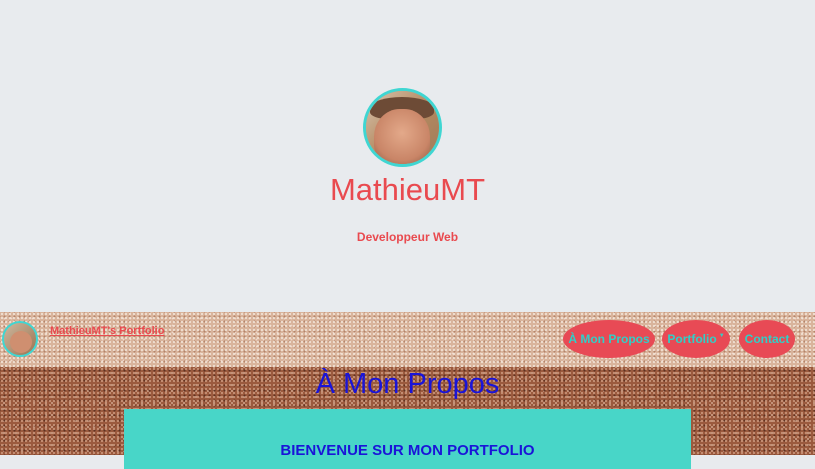  Describe the element at coordinates (407, 189) in the screenshot. I see `profile-name: MathieuMT` at that location.